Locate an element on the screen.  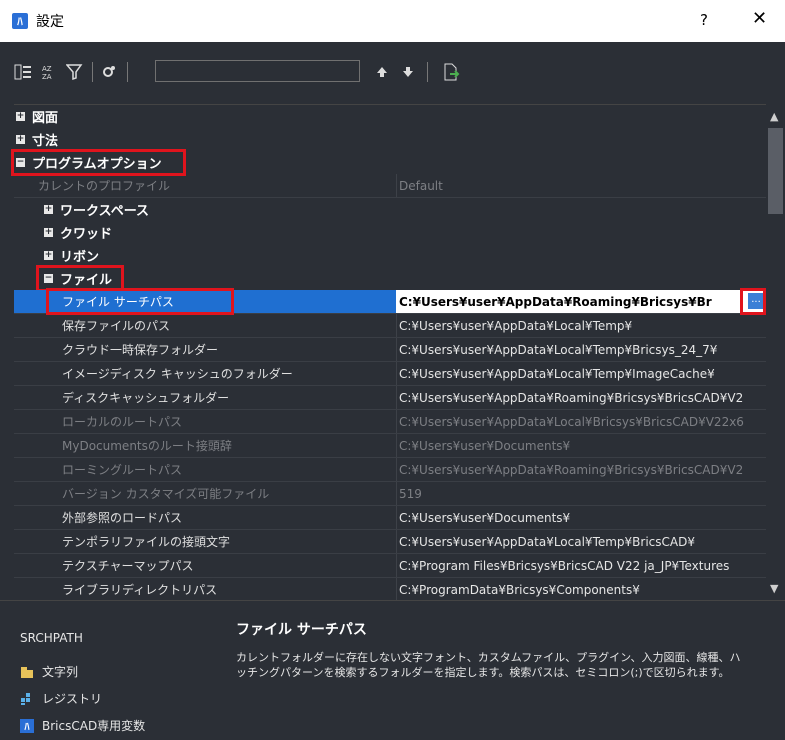
property-name: カレントのプロファイル is located at coordinates (104, 186).